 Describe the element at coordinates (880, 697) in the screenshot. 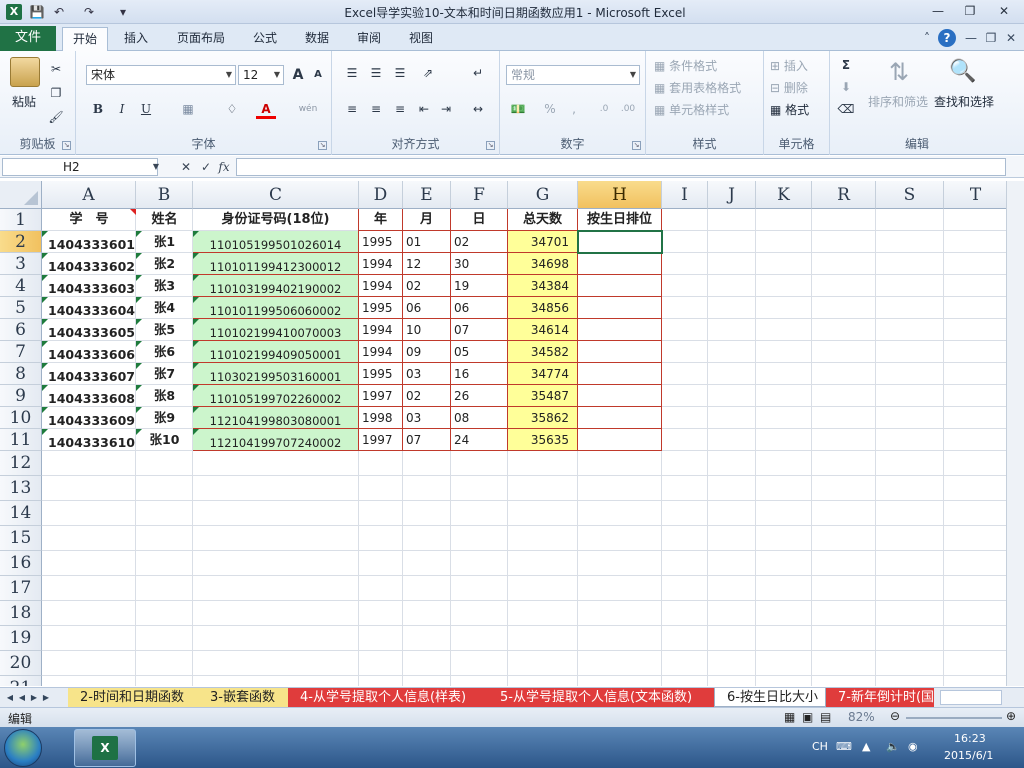

I see `sheet-tab-7: 7-新年倒计时(国` at that location.